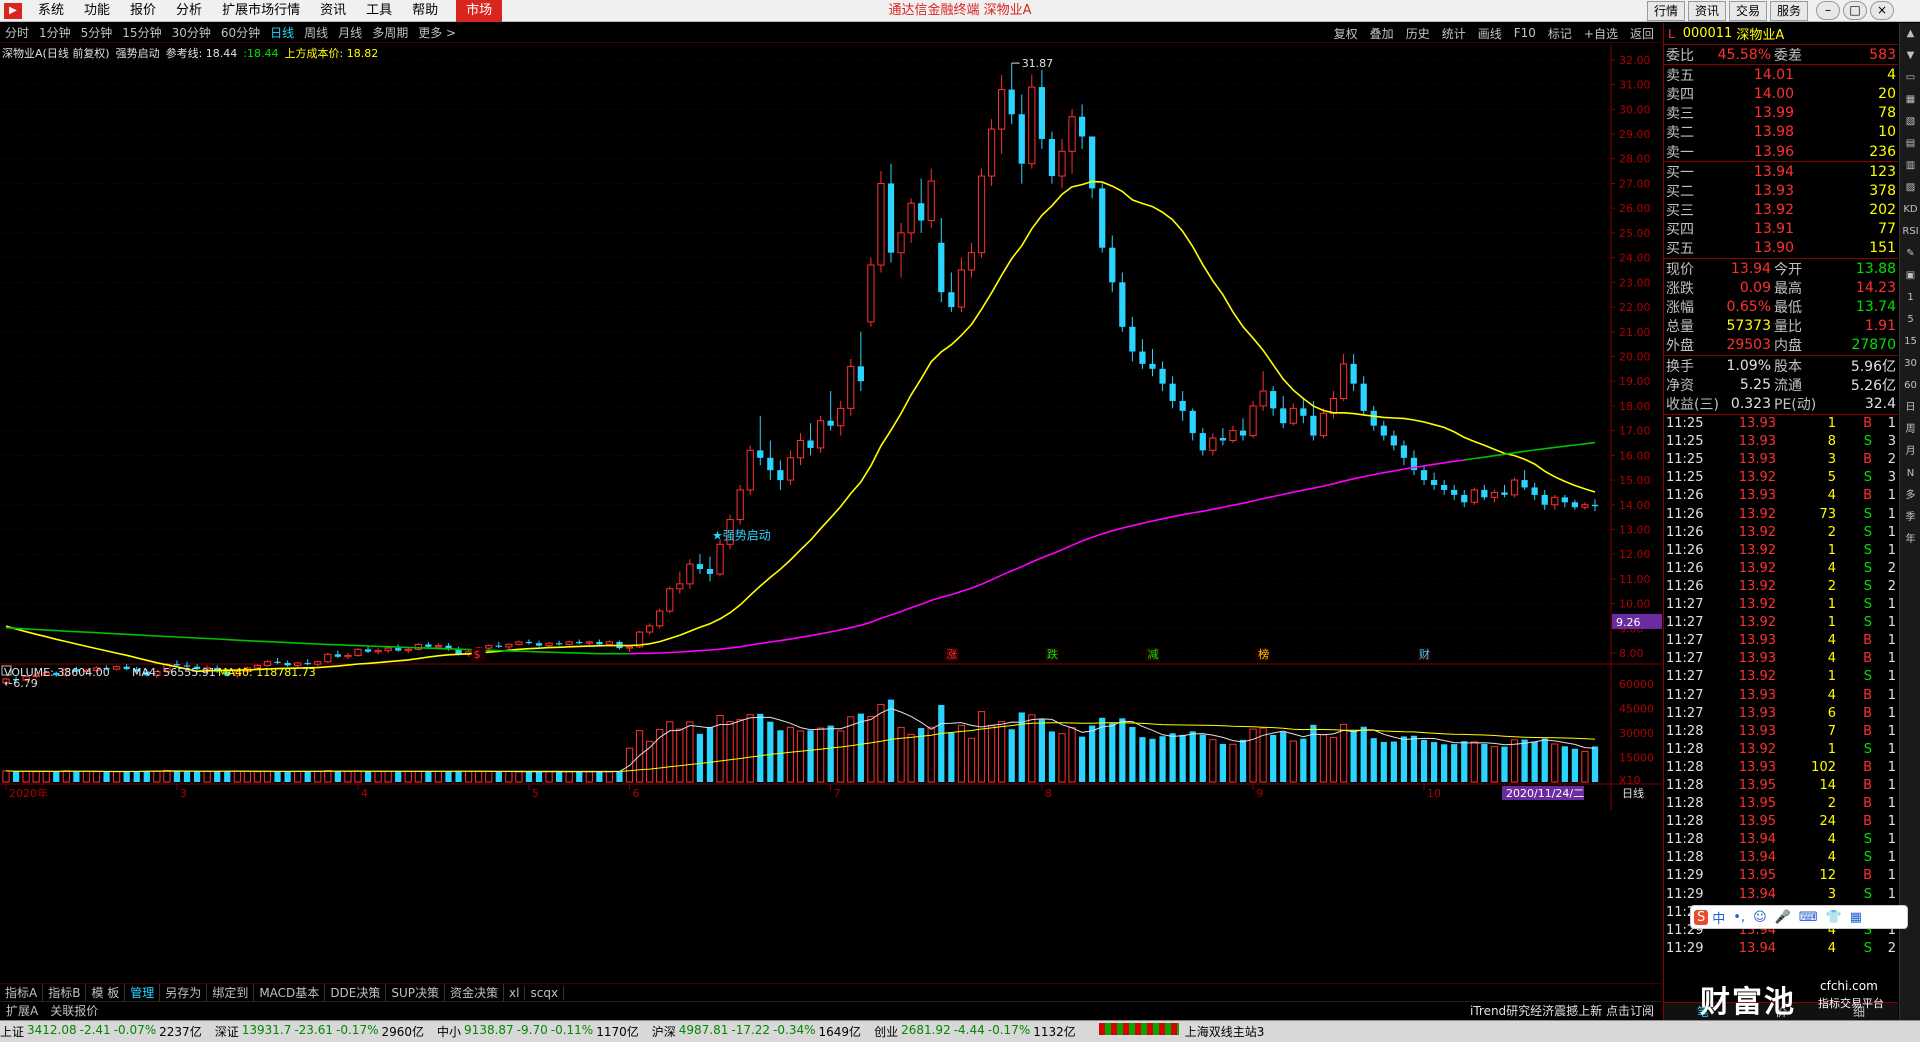 The height and width of the screenshot is (1042, 1920). I want to click on close-button: ×, so click(1882, 10).